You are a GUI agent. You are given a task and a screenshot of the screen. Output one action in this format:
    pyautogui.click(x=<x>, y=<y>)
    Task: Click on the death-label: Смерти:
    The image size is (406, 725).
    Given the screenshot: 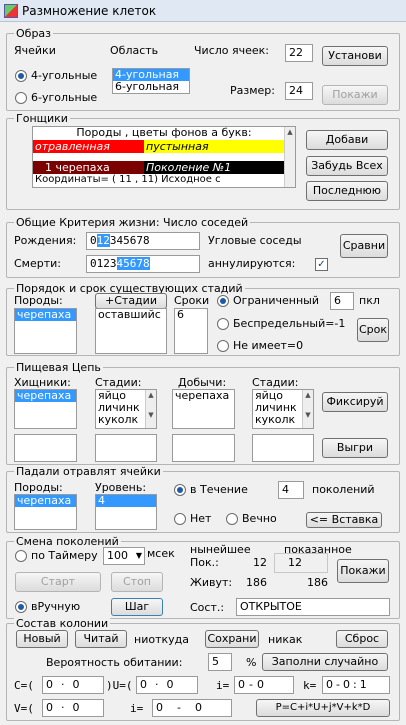 What is the action you would take?
    pyautogui.click(x=37, y=263)
    